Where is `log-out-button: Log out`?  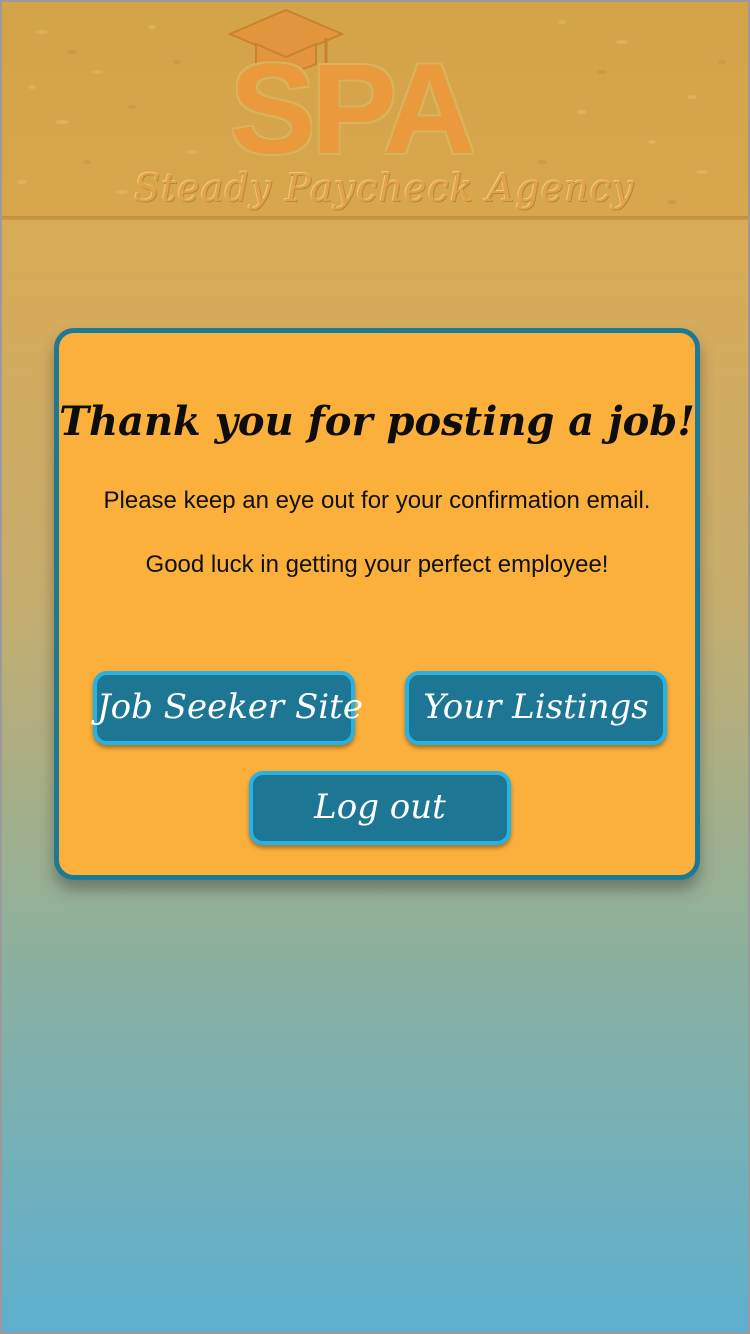 log-out-button: Log out is located at coordinates (380, 808).